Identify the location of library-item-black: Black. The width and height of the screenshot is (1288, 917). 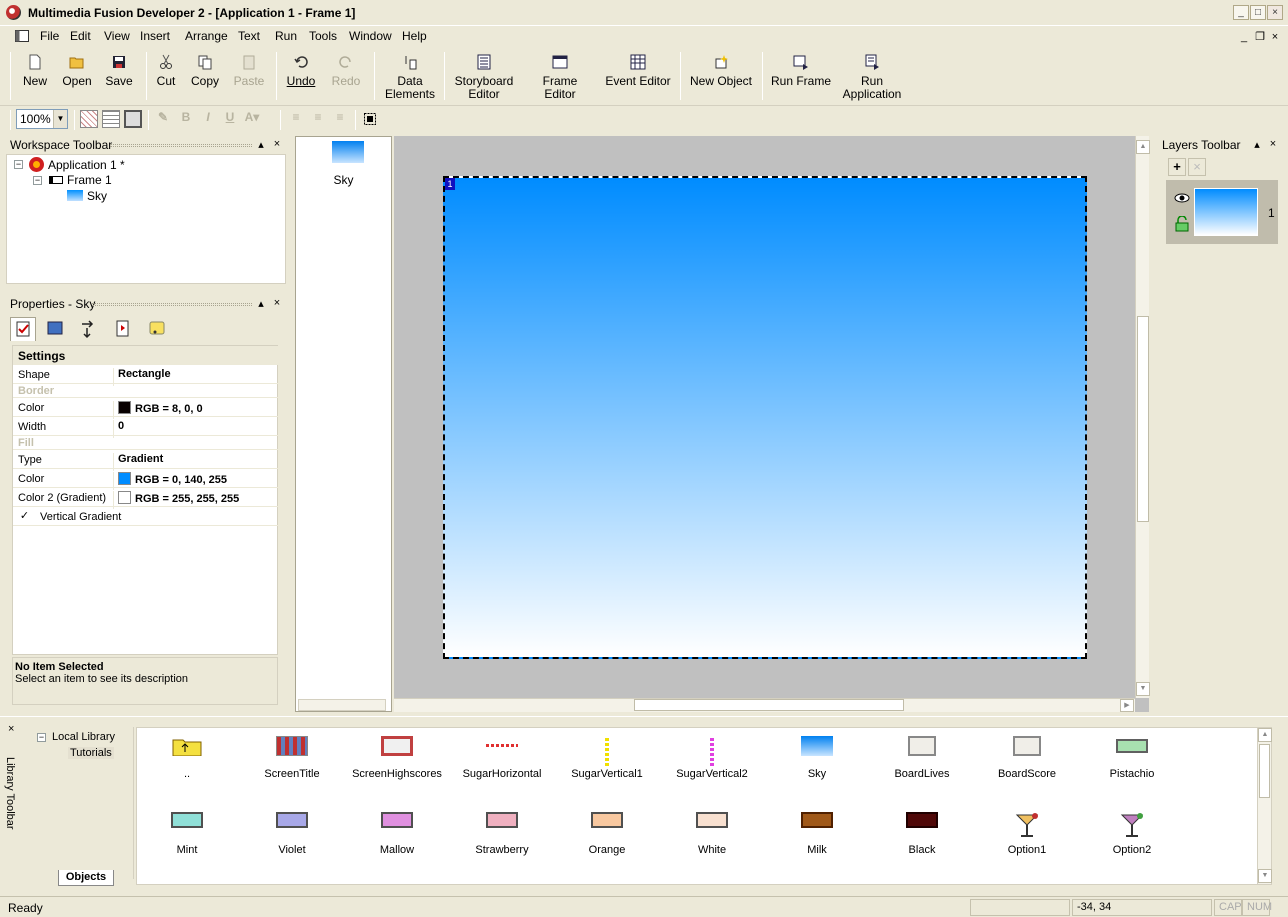
(922, 834).